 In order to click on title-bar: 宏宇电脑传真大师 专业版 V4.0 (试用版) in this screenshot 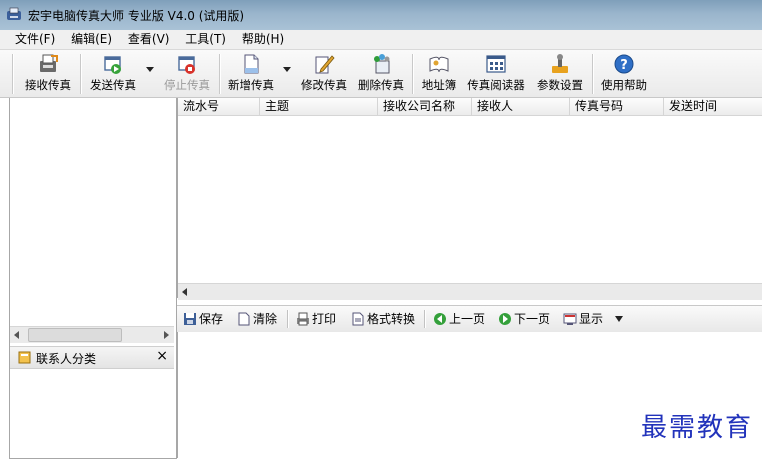, I will do `click(381, 15)`.